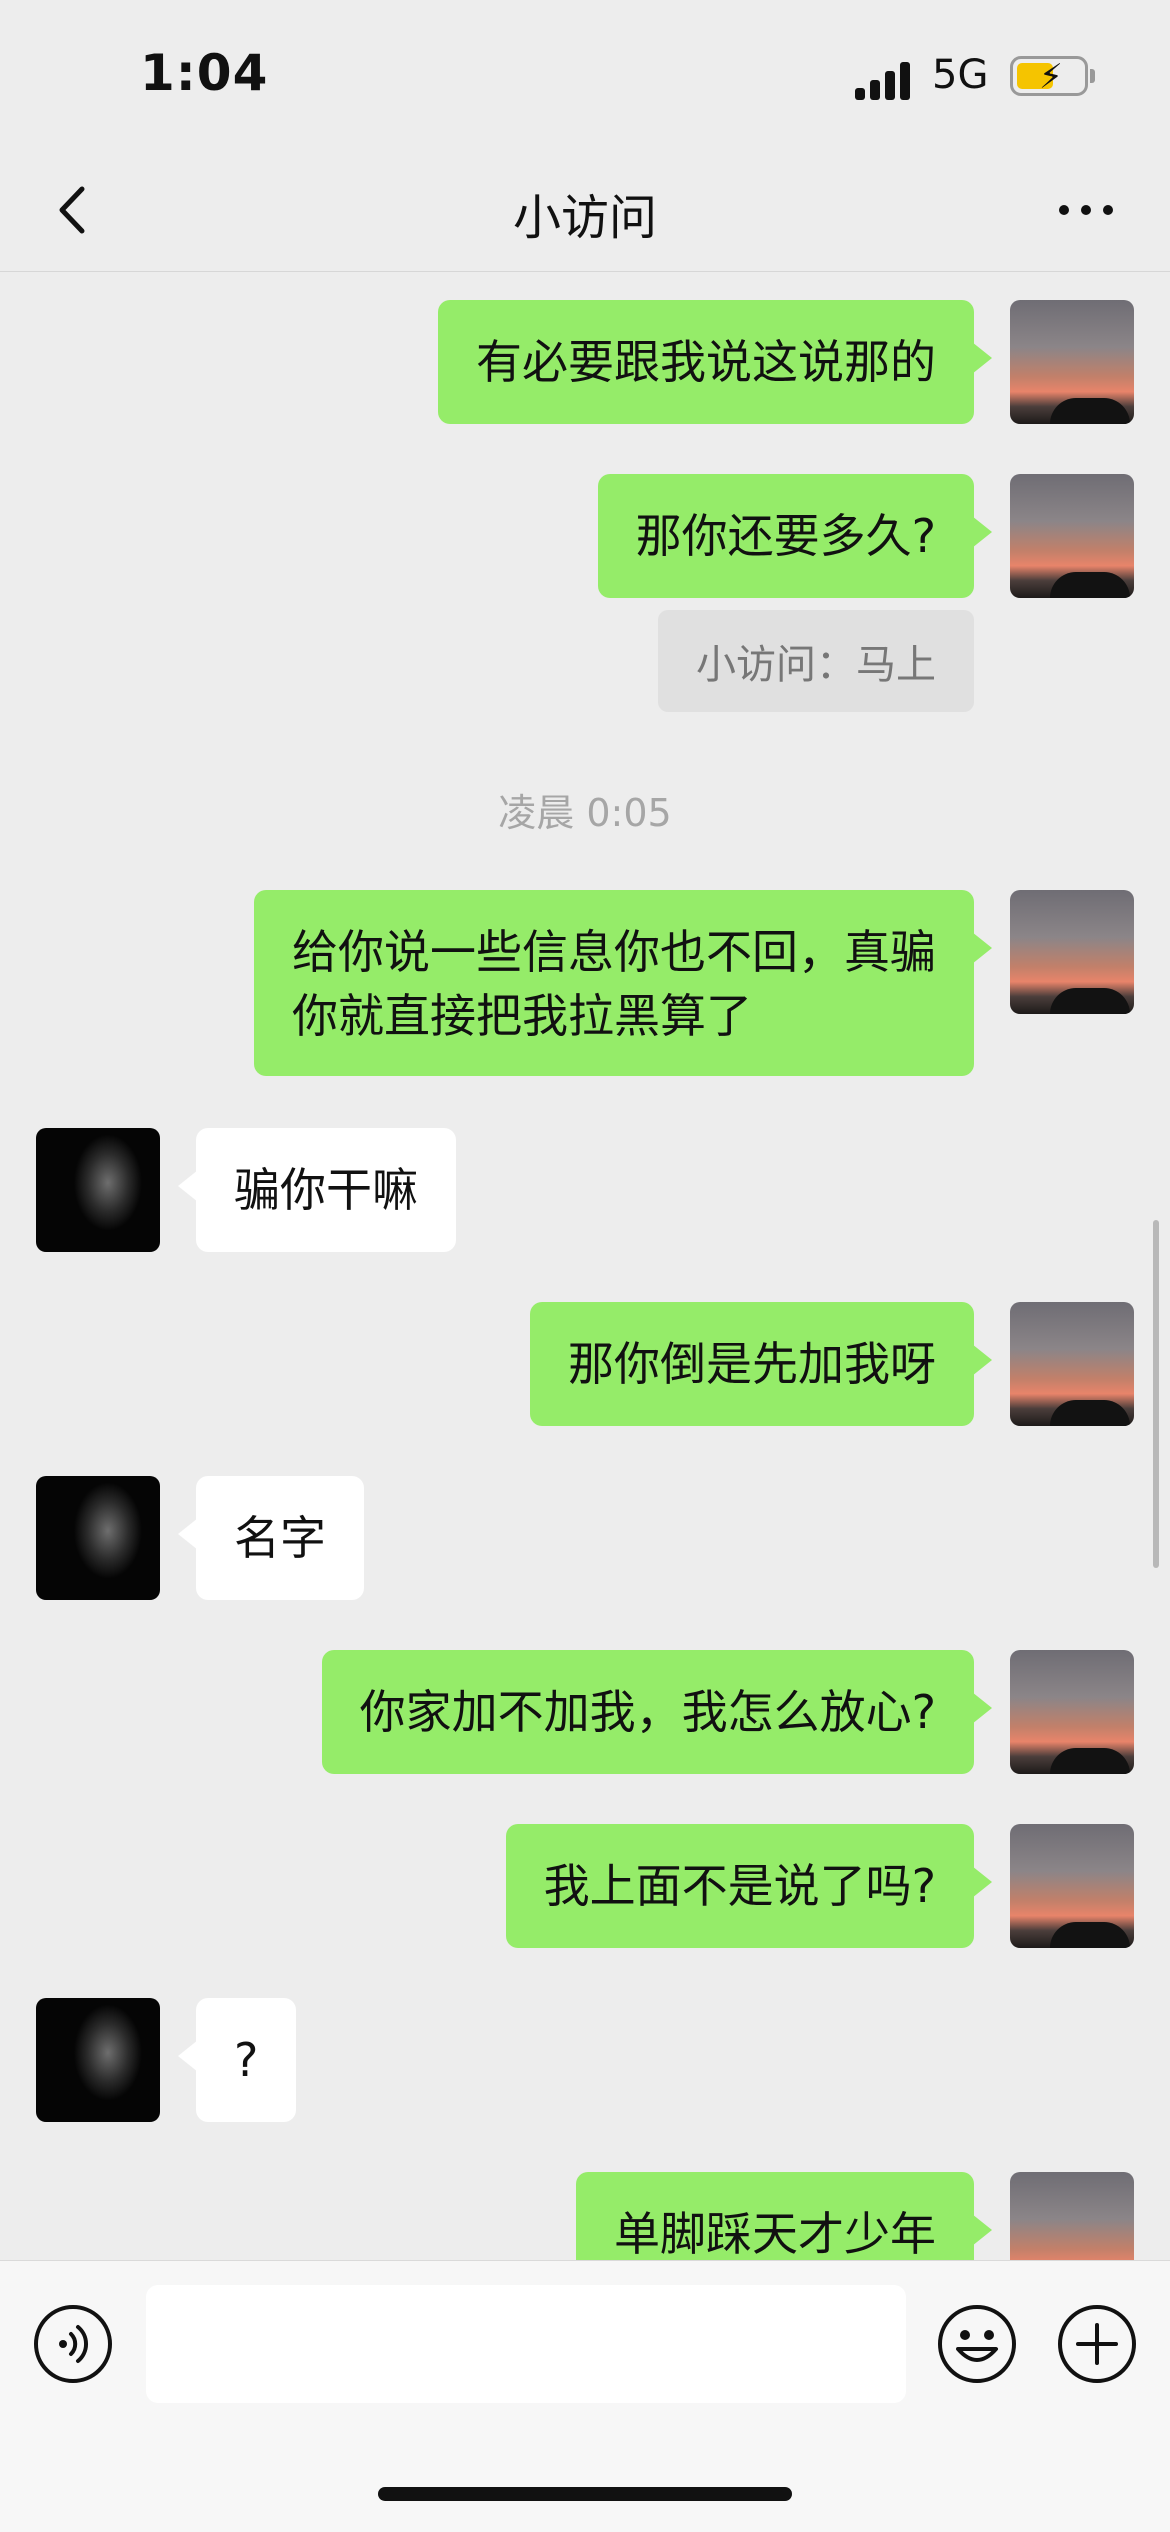 This screenshot has width=1170, height=2532. What do you see at coordinates (271, 1538) in the screenshot?
I see `message-bubble-incoming: 名字` at bounding box center [271, 1538].